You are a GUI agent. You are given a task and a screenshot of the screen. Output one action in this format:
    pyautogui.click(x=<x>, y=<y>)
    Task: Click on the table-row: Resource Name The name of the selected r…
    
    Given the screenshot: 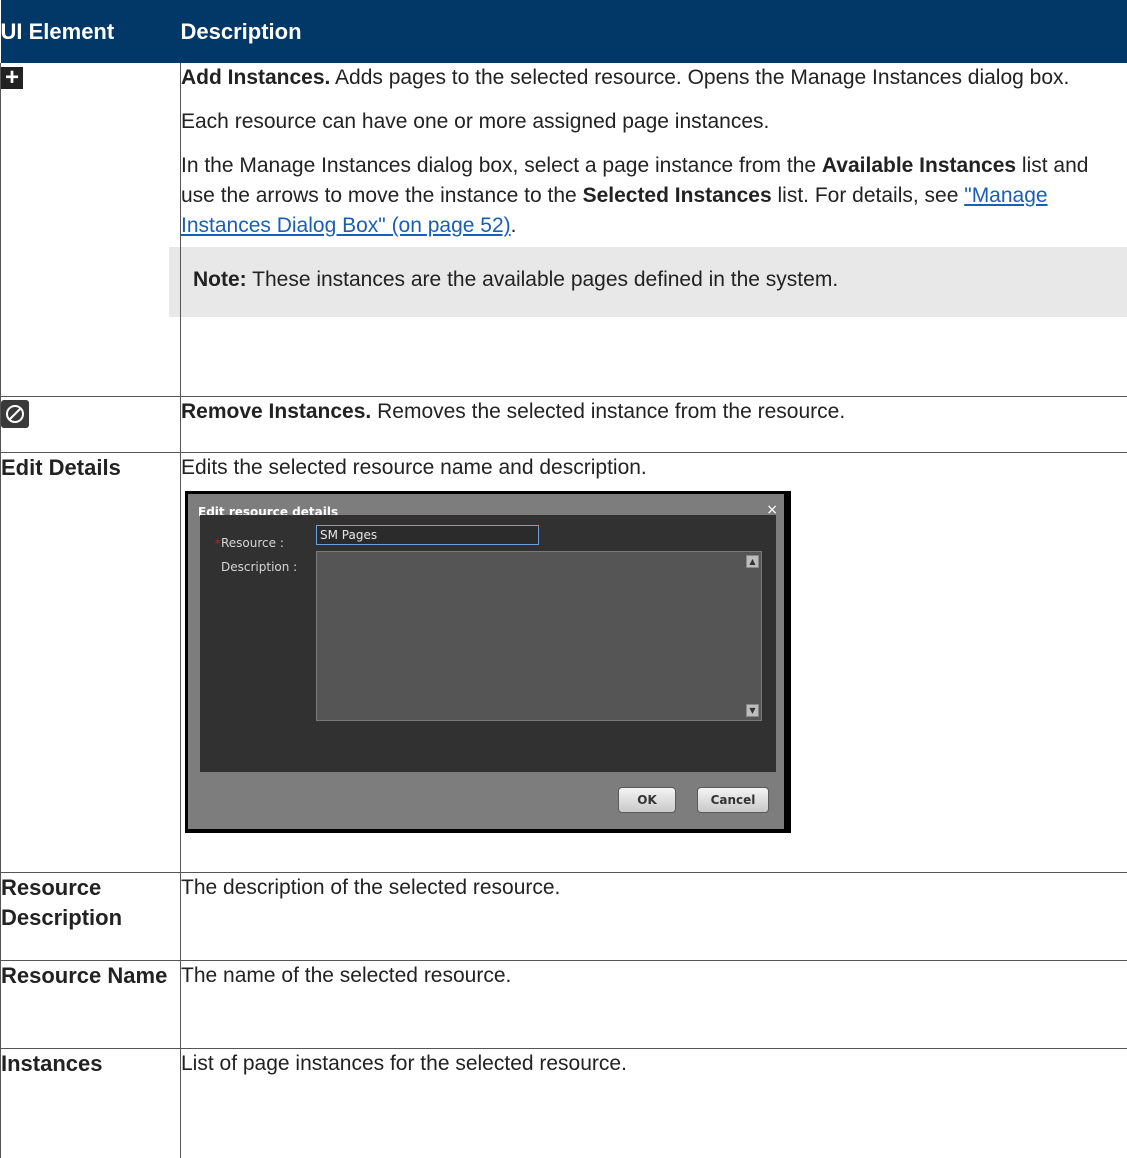 What is the action you would take?
    pyautogui.click(x=564, y=1004)
    